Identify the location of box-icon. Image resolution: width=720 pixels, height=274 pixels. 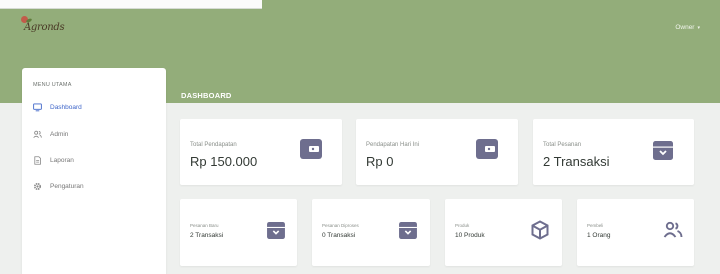
(540, 230).